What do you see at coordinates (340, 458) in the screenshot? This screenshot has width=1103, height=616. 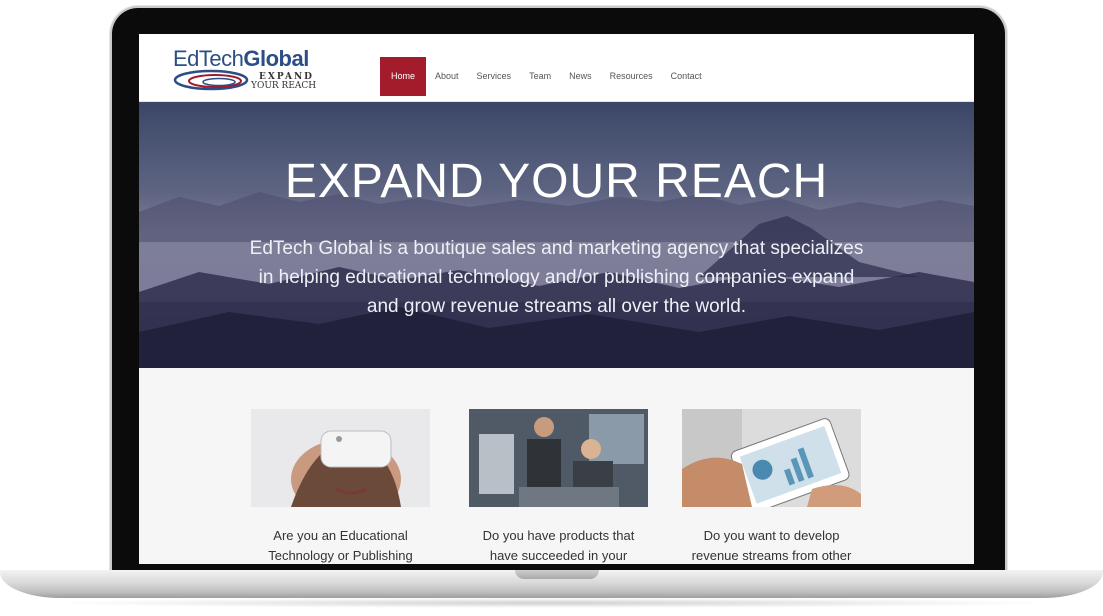 I see `vr-headset-image` at bounding box center [340, 458].